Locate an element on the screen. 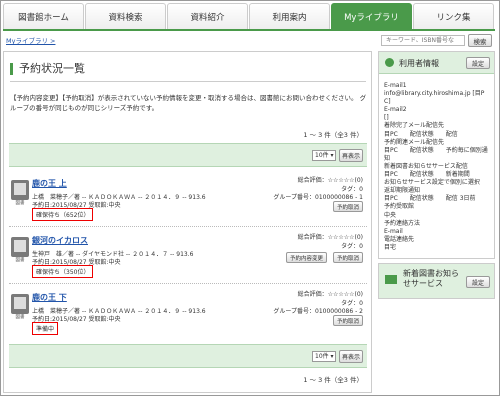  group-number: グループ番号：0100000086 - 2 is located at coordinates (318, 311).